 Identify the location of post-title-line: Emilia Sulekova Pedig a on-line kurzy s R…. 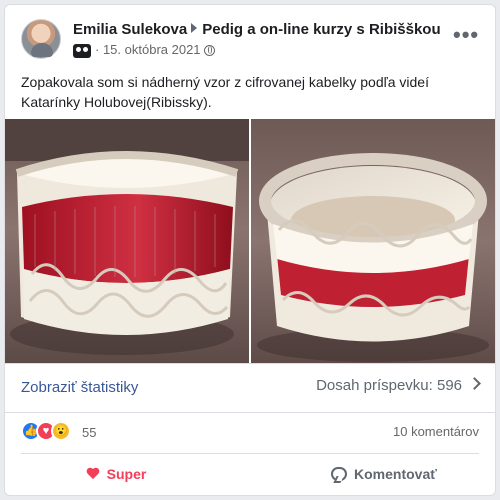
(263, 29).